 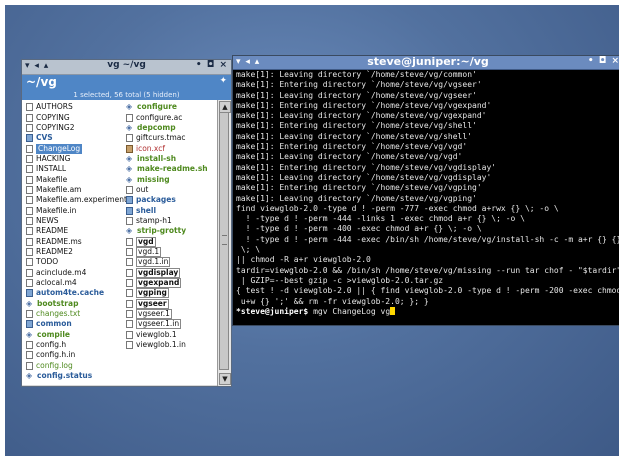 I want to click on file-item: giftcurs.tmac, so click(x=167, y=138).